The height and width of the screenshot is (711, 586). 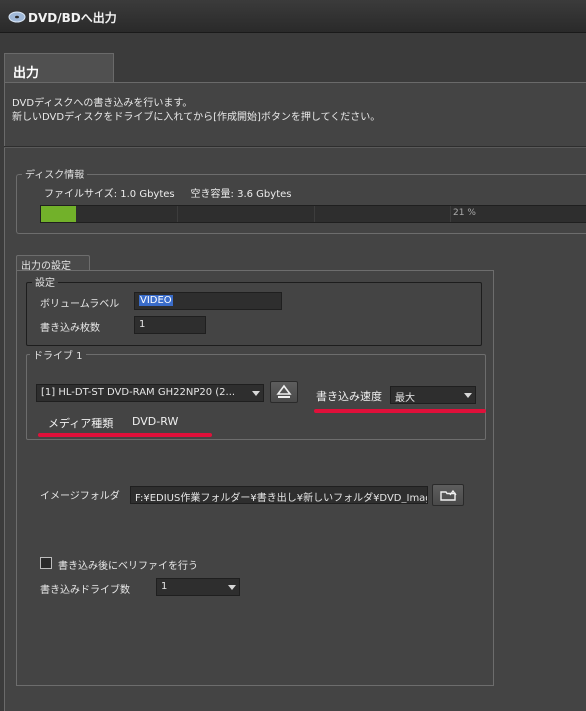 What do you see at coordinates (58, 354) in the screenshot?
I see `drive-group-legend: ドライブ 1` at bounding box center [58, 354].